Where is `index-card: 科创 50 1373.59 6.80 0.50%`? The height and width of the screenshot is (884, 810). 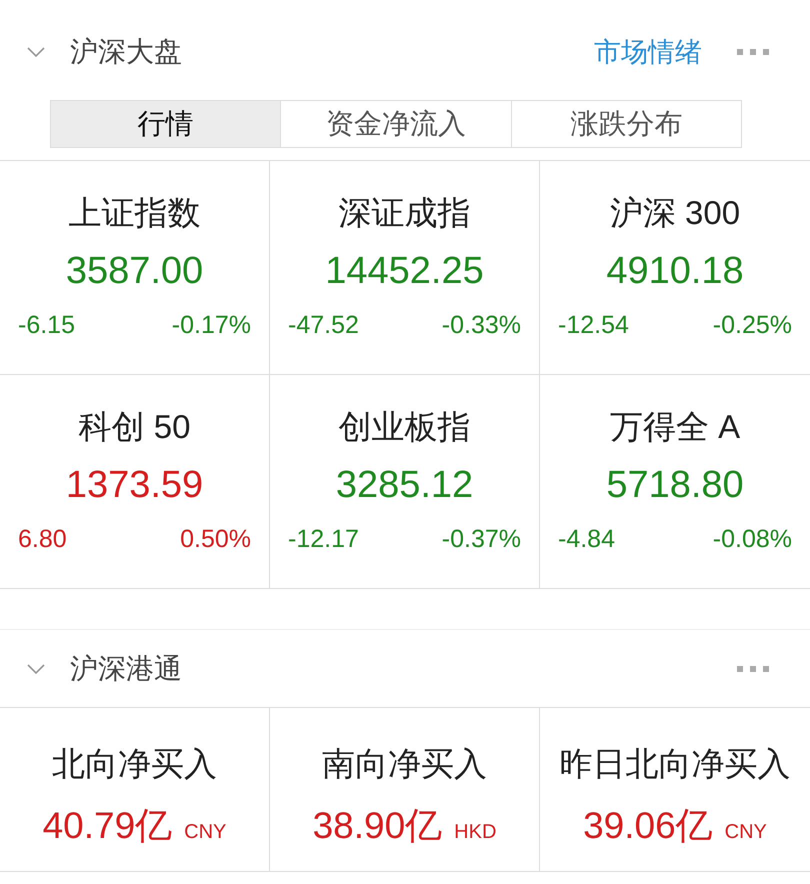
index-card: 科创 50 1373.59 6.80 0.50% is located at coordinates (135, 482).